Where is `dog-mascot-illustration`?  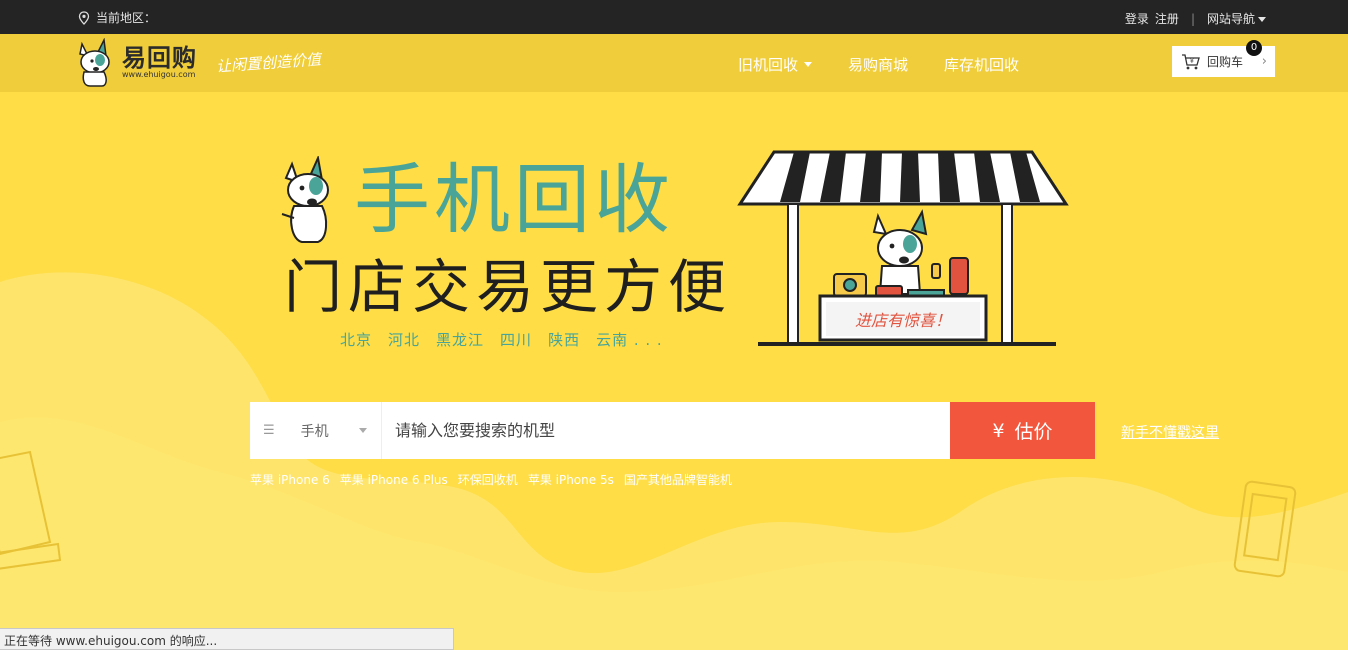 dog-mascot-illustration is located at coordinates (305, 199).